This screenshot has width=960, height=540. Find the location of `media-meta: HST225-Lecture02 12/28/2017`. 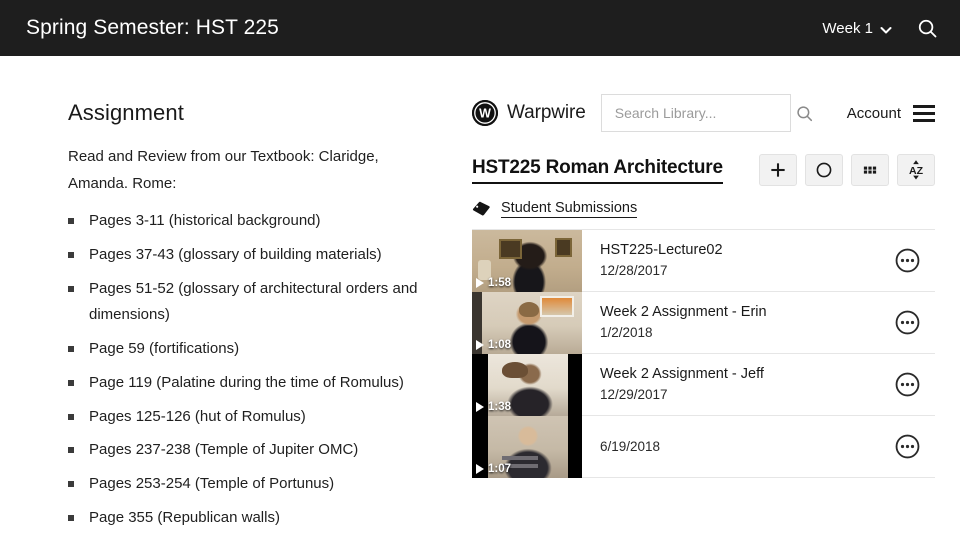

media-meta: HST225-Lecture02 12/28/2017 is located at coordinates (730, 260).